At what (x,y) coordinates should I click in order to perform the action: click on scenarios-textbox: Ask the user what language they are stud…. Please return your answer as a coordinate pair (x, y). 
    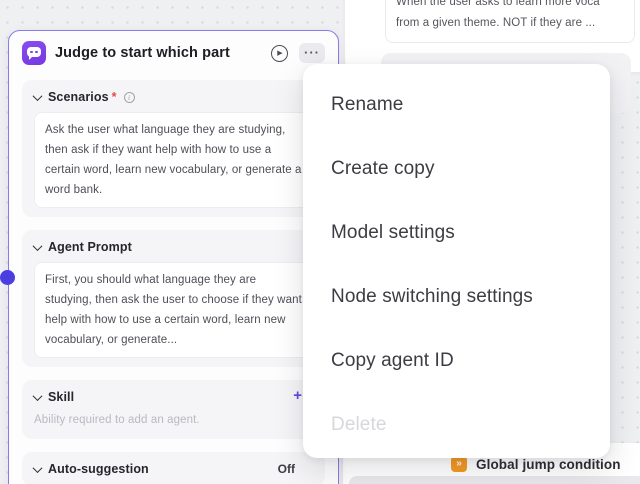
    Looking at the image, I should click on (173, 160).